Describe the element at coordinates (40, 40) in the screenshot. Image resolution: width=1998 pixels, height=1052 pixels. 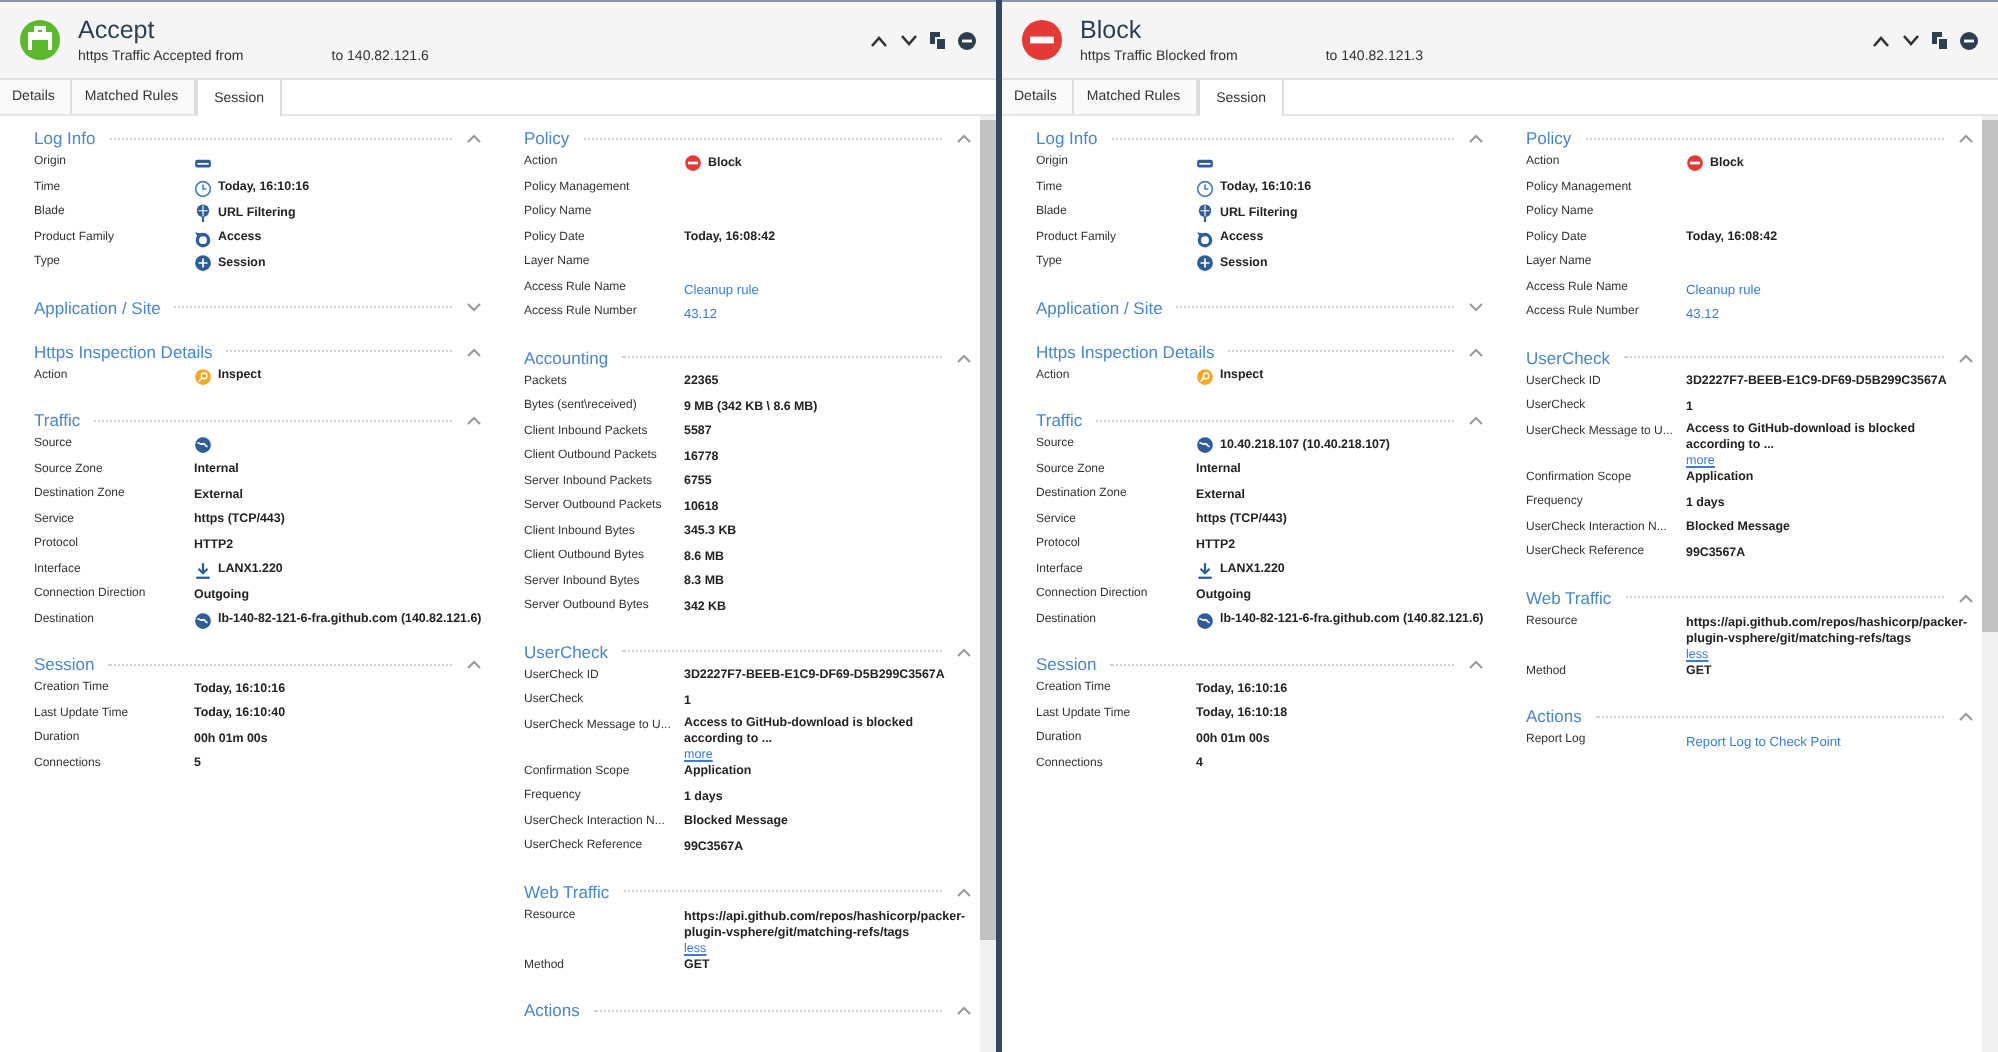
I see `accept-icon` at that location.